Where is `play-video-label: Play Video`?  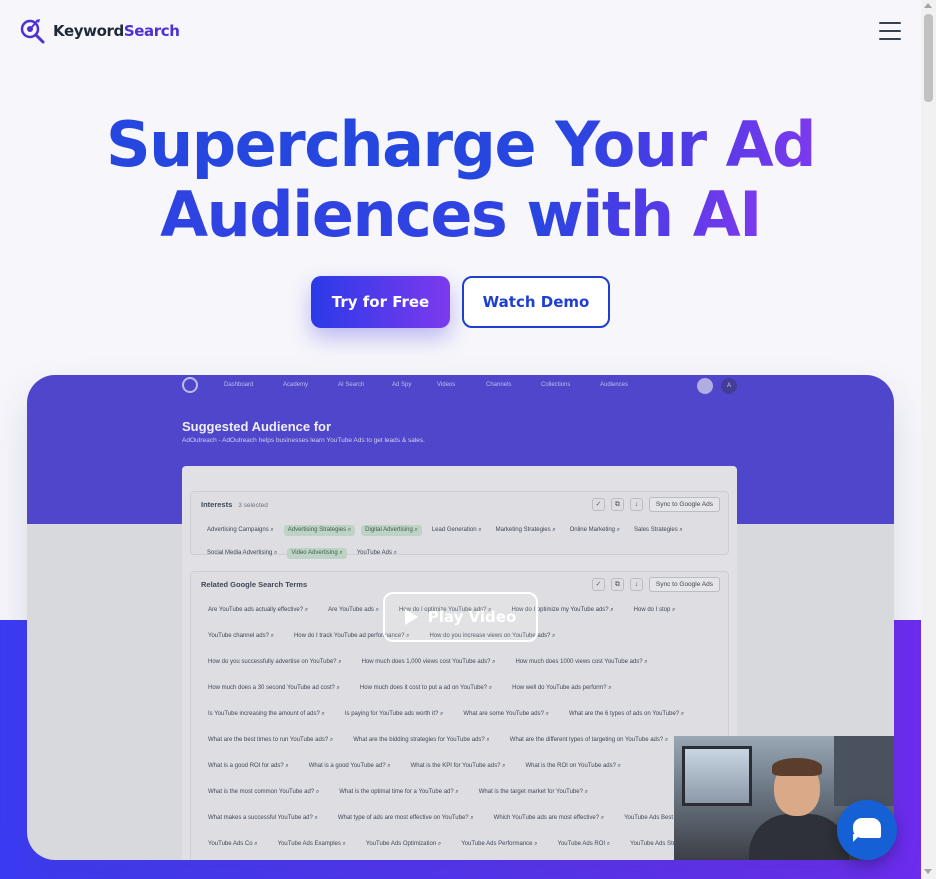
play-video-label: Play Video is located at coordinates (472, 617).